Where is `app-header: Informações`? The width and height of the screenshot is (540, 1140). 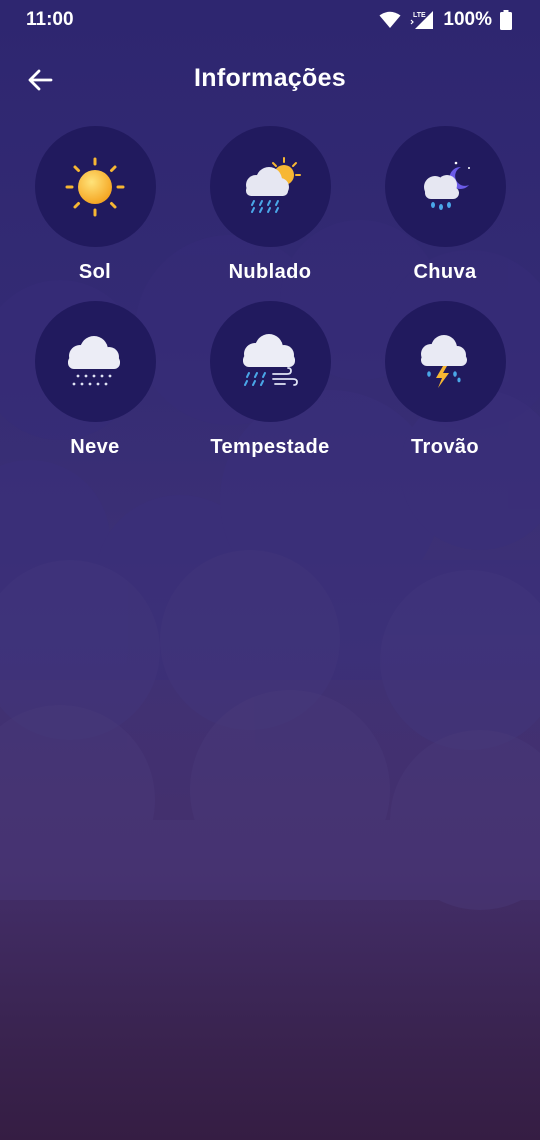 app-header: Informações is located at coordinates (270, 80).